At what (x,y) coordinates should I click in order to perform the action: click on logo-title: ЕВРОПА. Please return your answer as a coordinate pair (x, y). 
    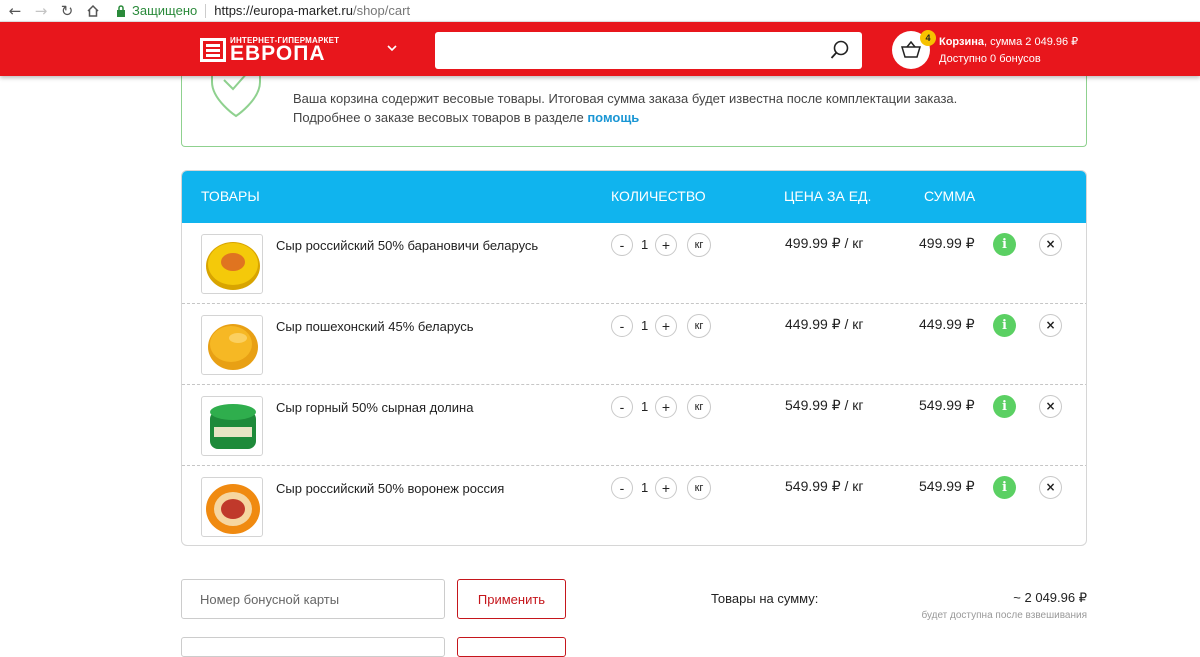
    Looking at the image, I should click on (278, 53).